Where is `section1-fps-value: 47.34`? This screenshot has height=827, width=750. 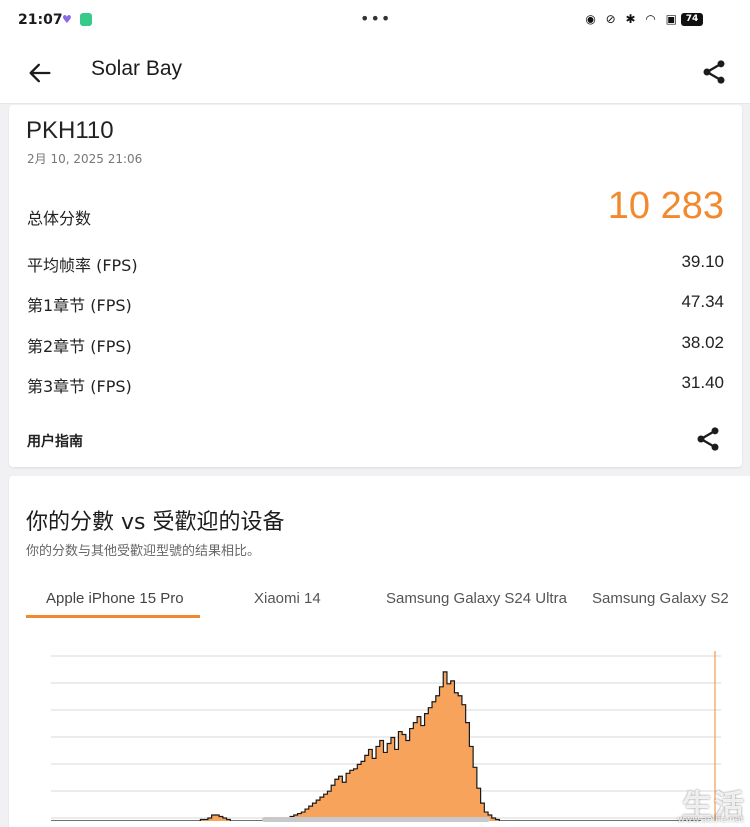 section1-fps-value: 47.34 is located at coordinates (702, 301).